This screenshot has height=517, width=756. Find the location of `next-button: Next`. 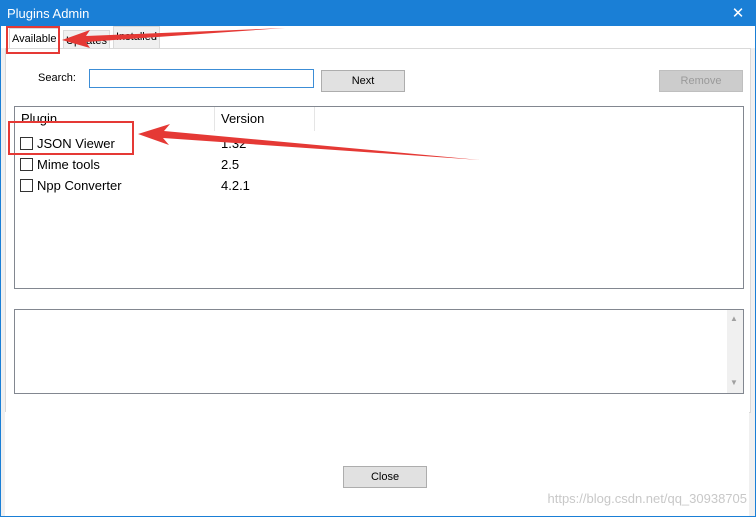

next-button: Next is located at coordinates (363, 81).